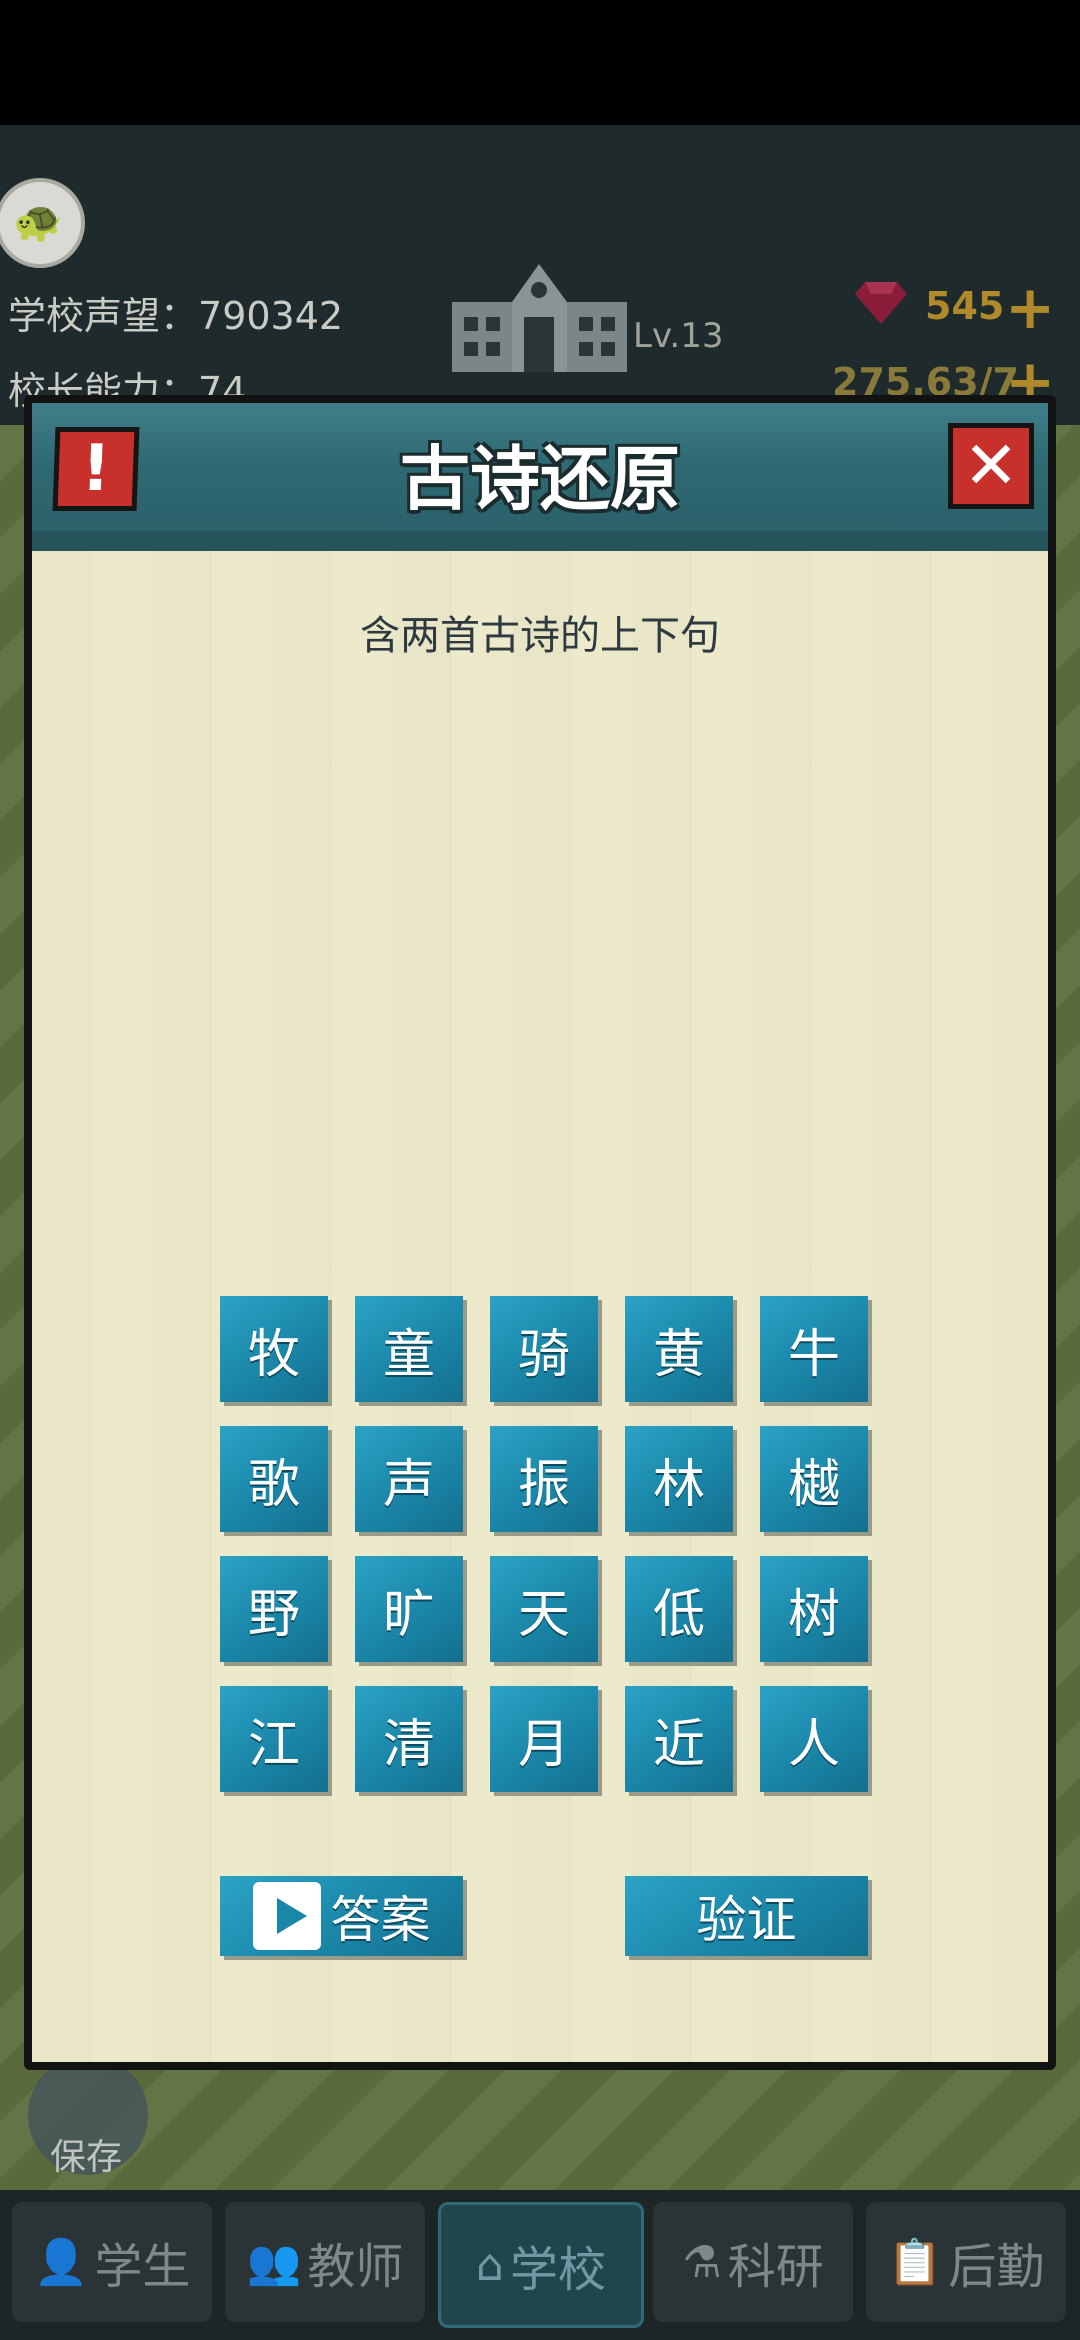 The image size is (1080, 2340). I want to click on char-tile: 林, so click(679, 1479).